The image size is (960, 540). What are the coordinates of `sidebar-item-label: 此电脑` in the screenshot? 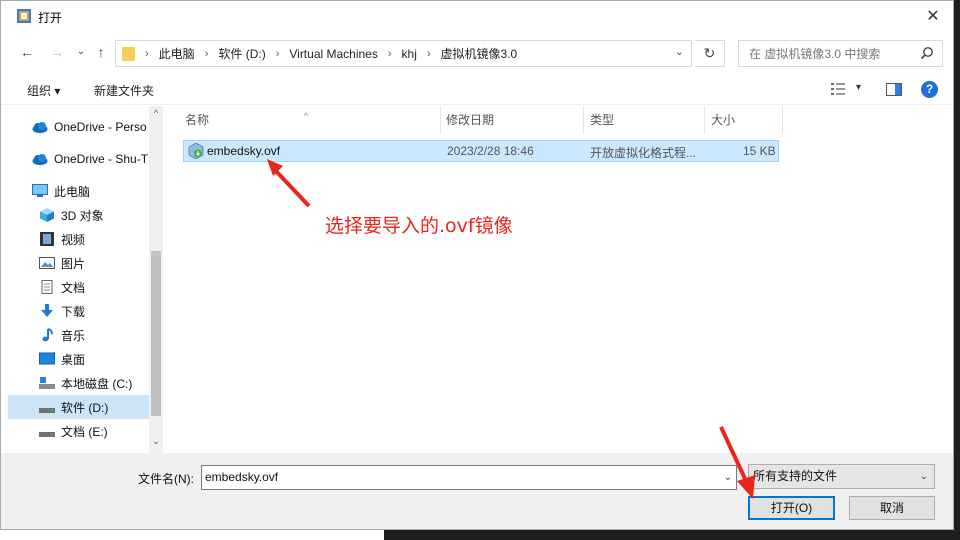 It's located at (72, 191).